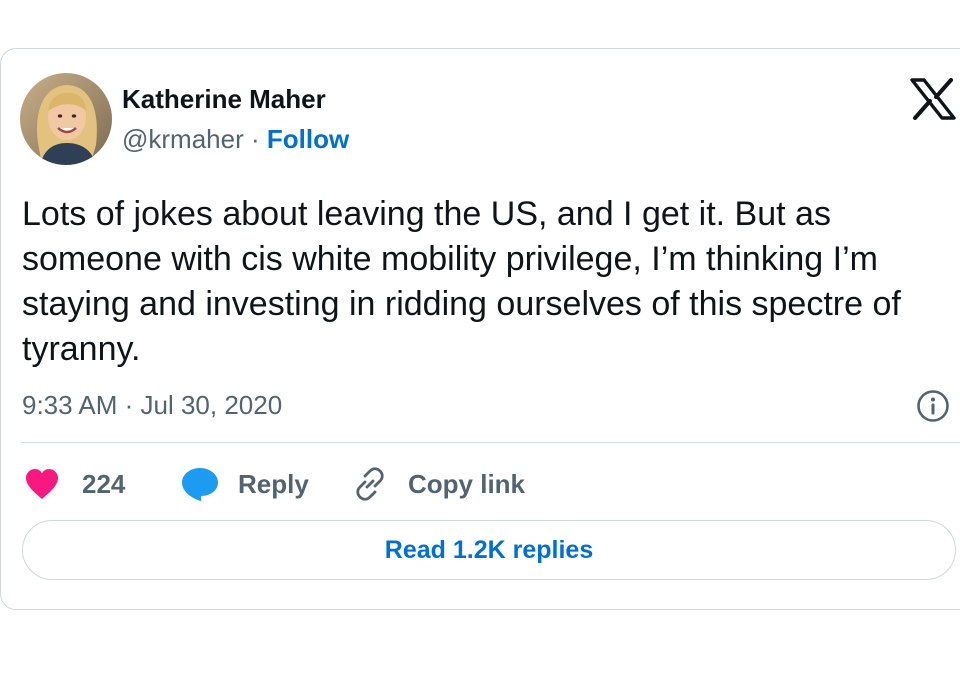 The image size is (960, 700). What do you see at coordinates (152, 405) in the screenshot?
I see `tweet-timestamp: 9:33 AM · Jul 30, 2020` at bounding box center [152, 405].